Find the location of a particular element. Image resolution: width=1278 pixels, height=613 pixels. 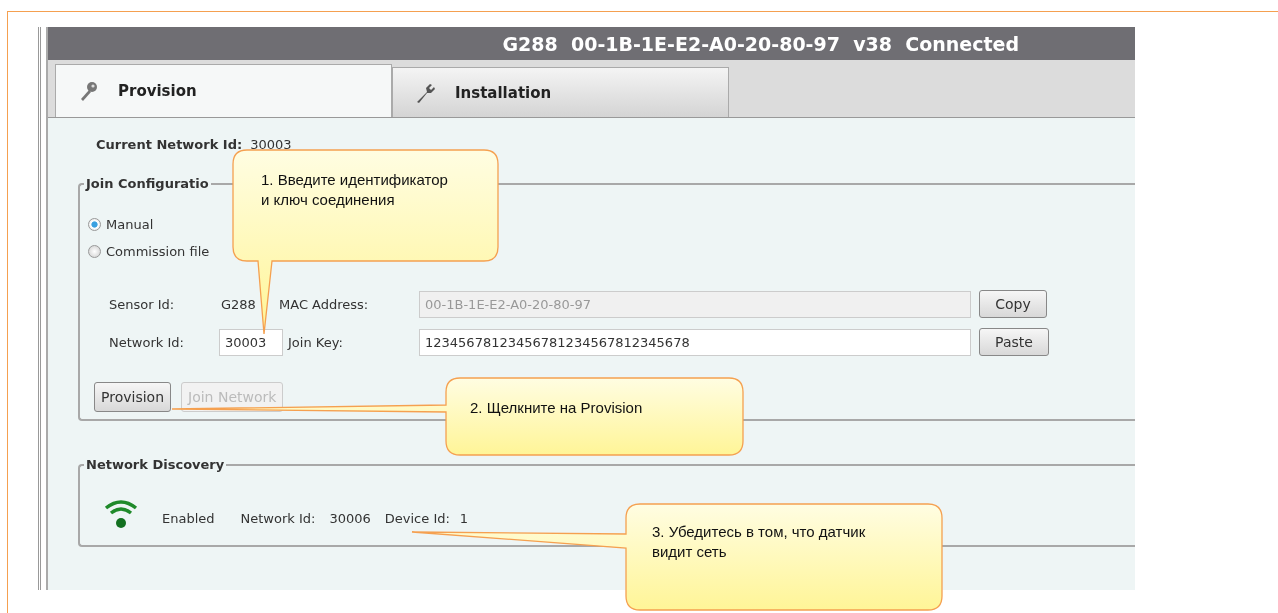

field-label: MAC Address: is located at coordinates (324, 304).